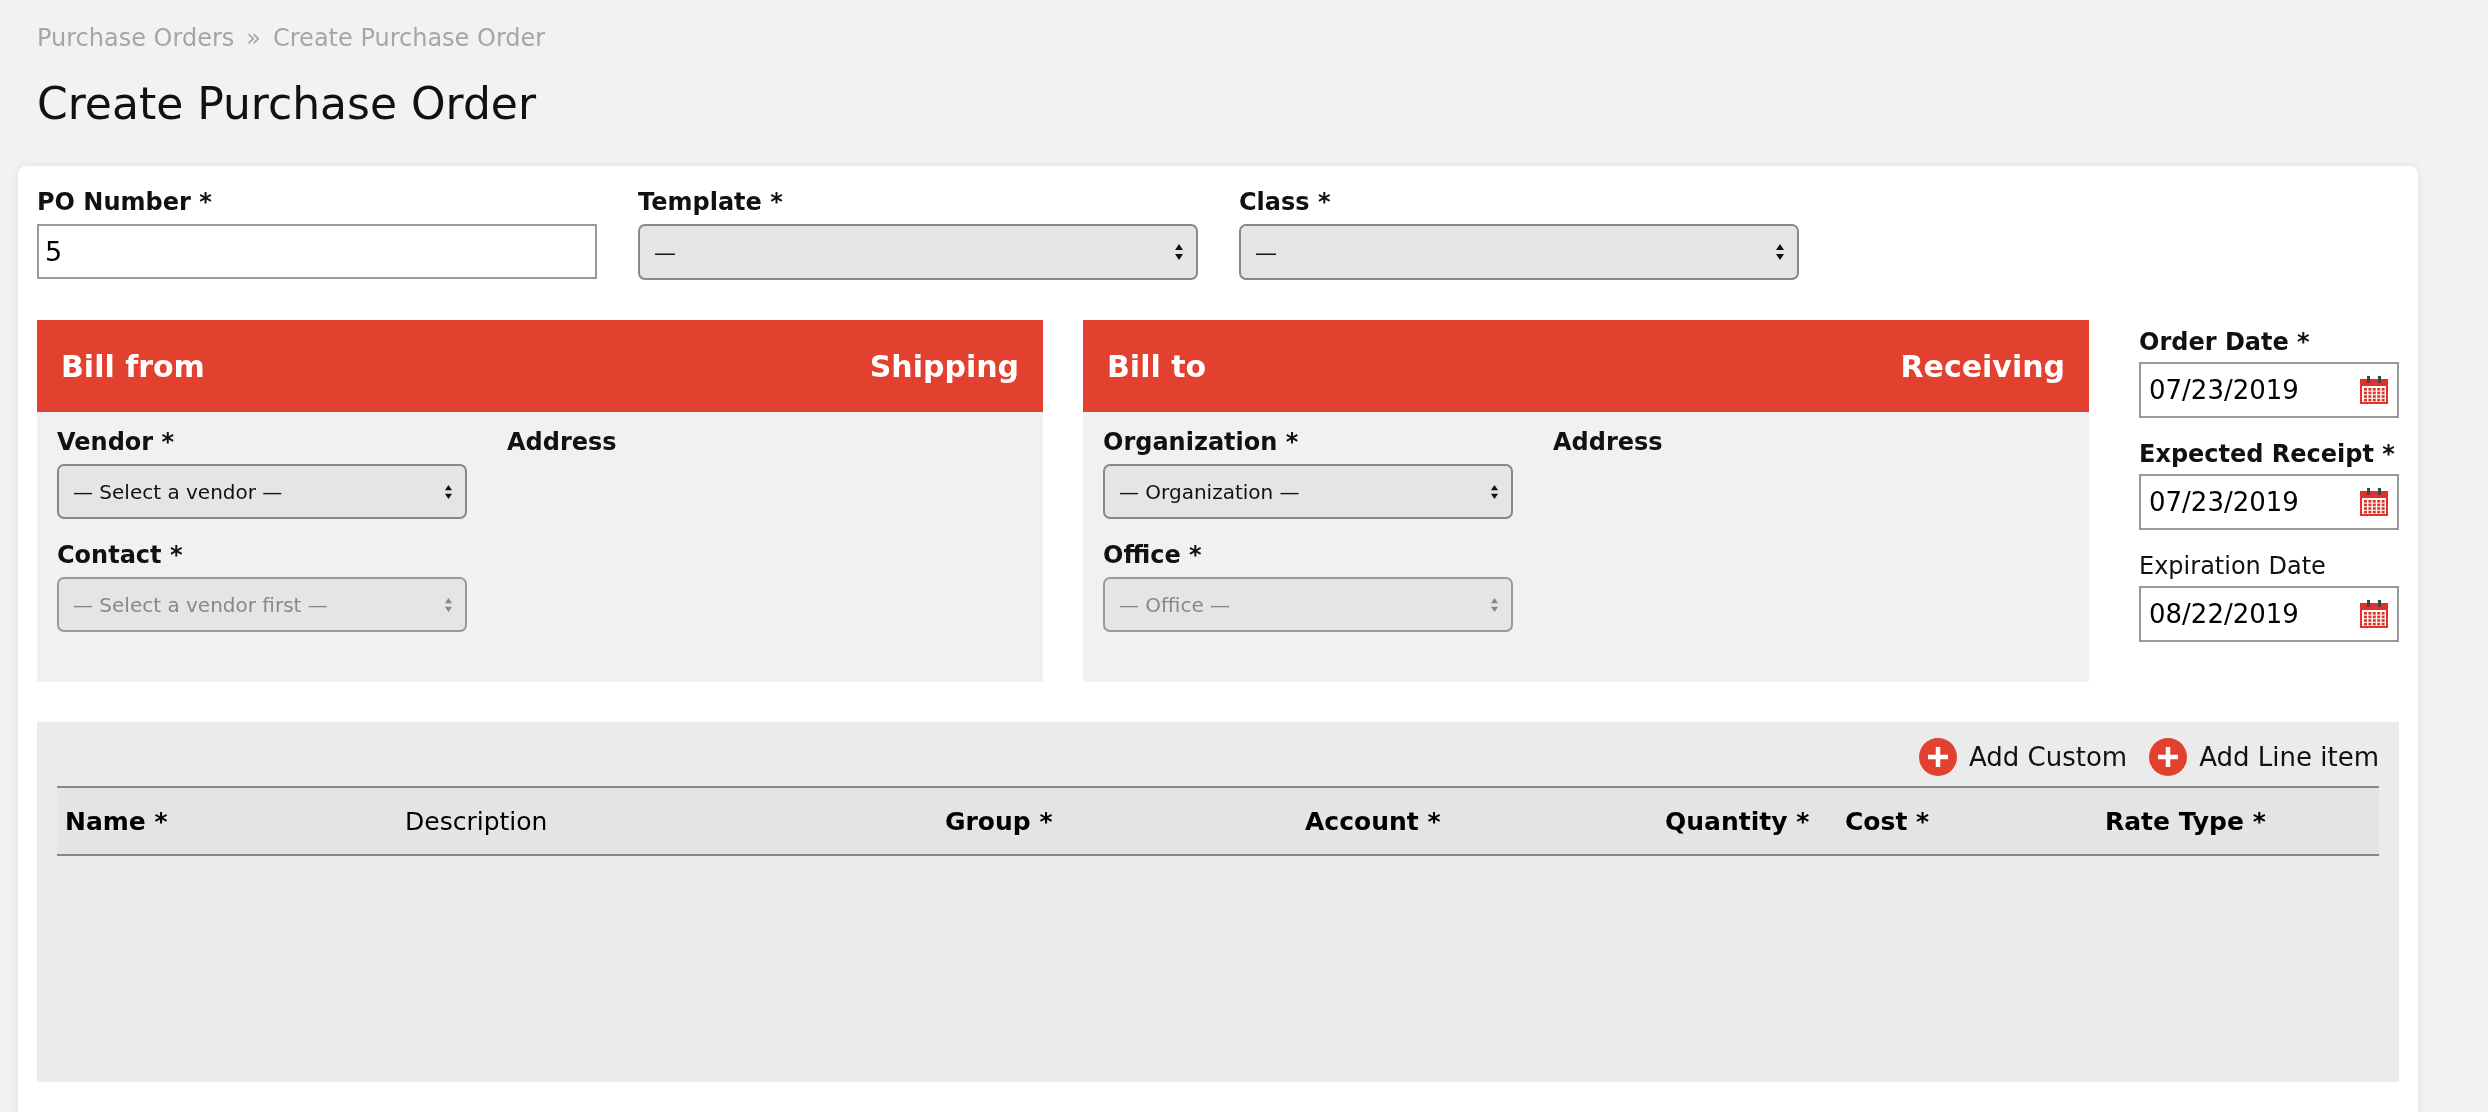  Describe the element at coordinates (944, 366) in the screenshot. I see `panel-subtitle: Shipping` at that location.